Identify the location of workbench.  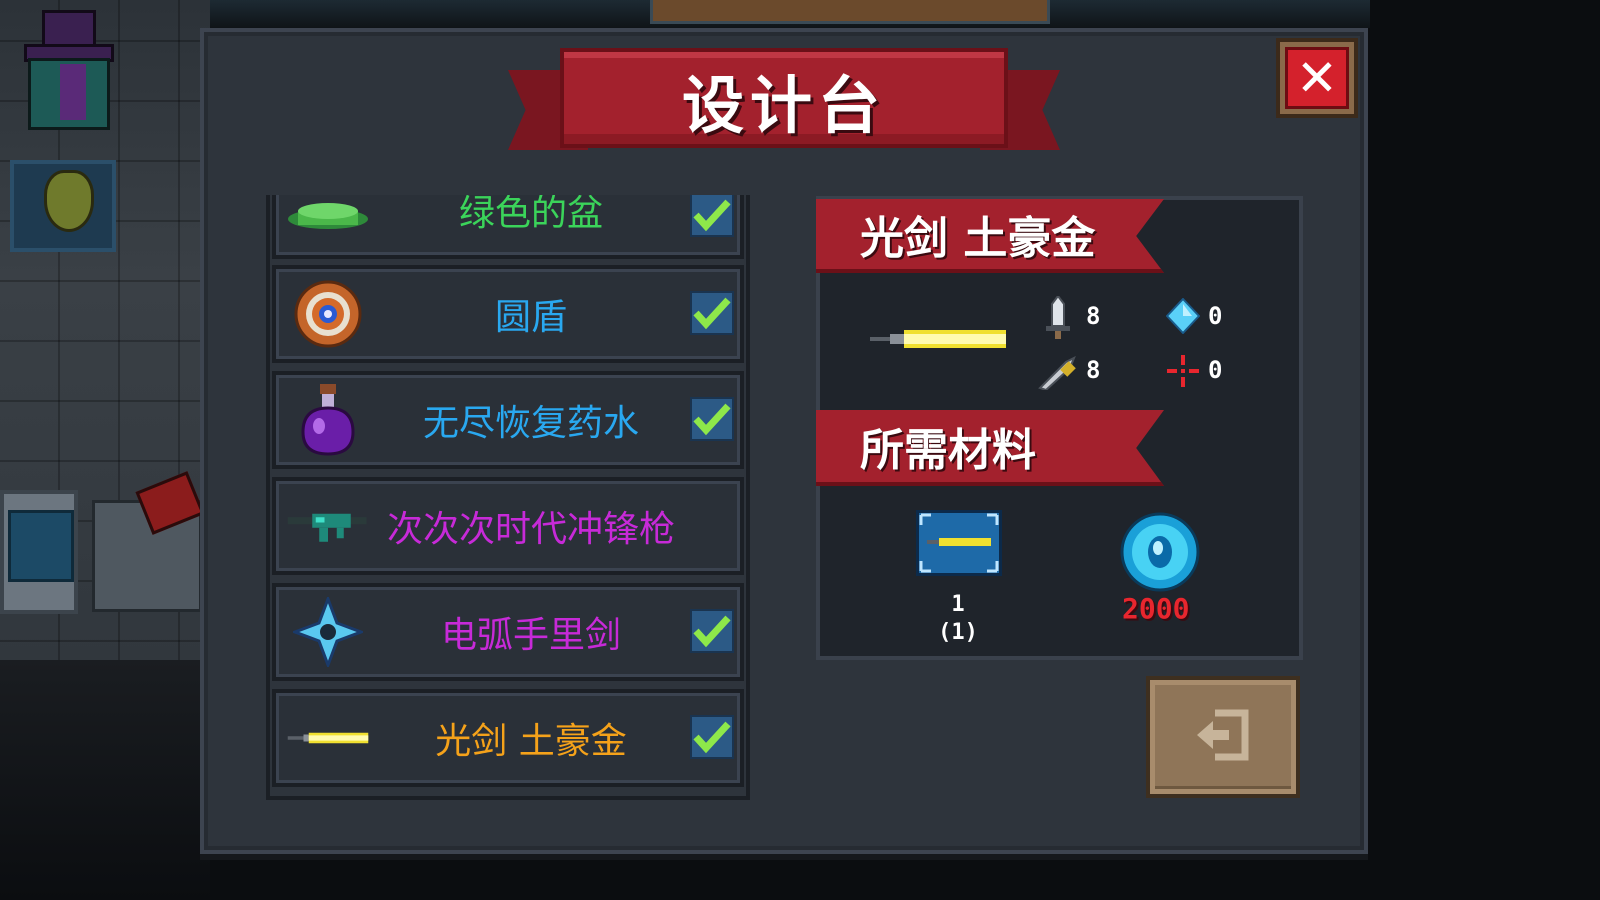
(39, 552).